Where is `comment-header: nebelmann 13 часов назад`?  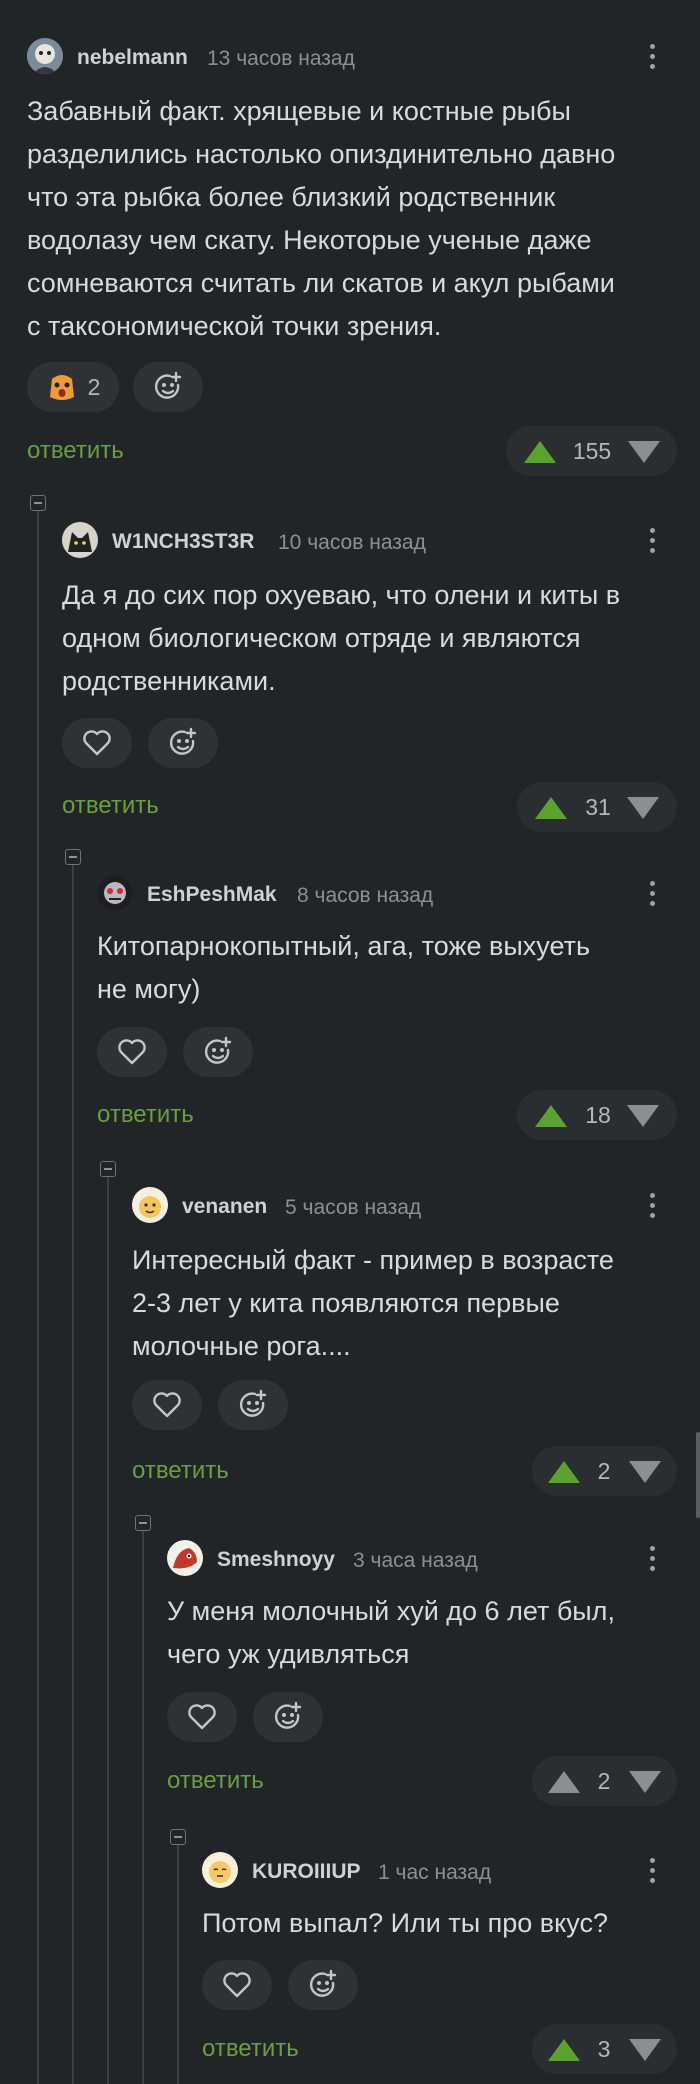 comment-header: nebelmann 13 часов назад is located at coordinates (352, 56).